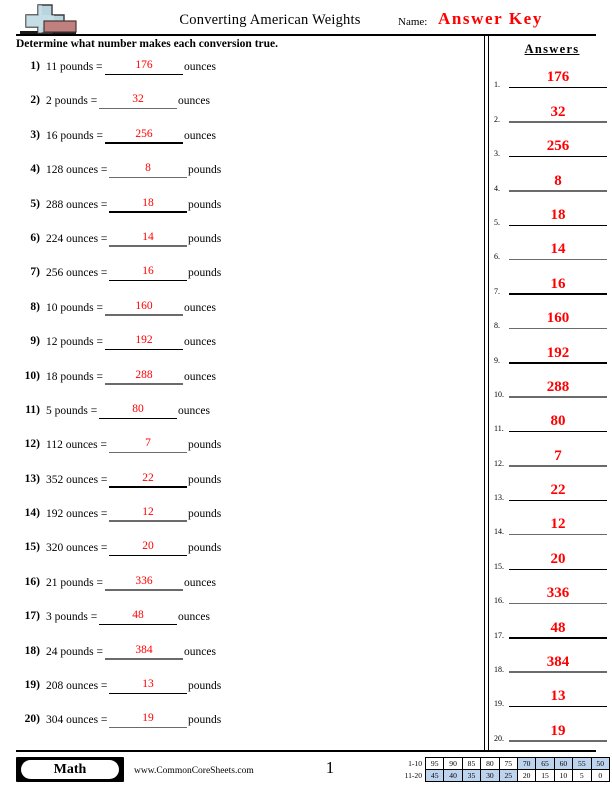  I want to click on answer-key-row: 14. 12, so click(552, 521).